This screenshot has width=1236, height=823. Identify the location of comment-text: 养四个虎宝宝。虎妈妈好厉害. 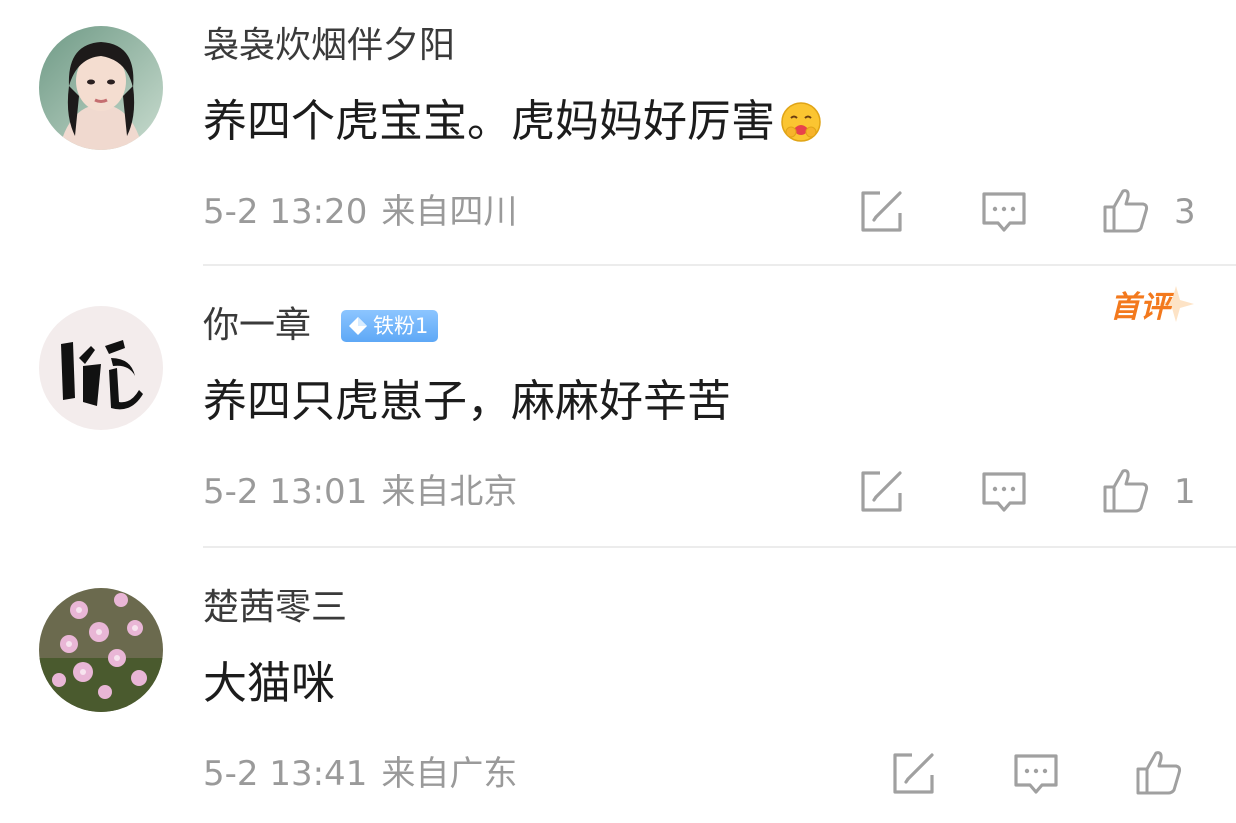
(513, 122).